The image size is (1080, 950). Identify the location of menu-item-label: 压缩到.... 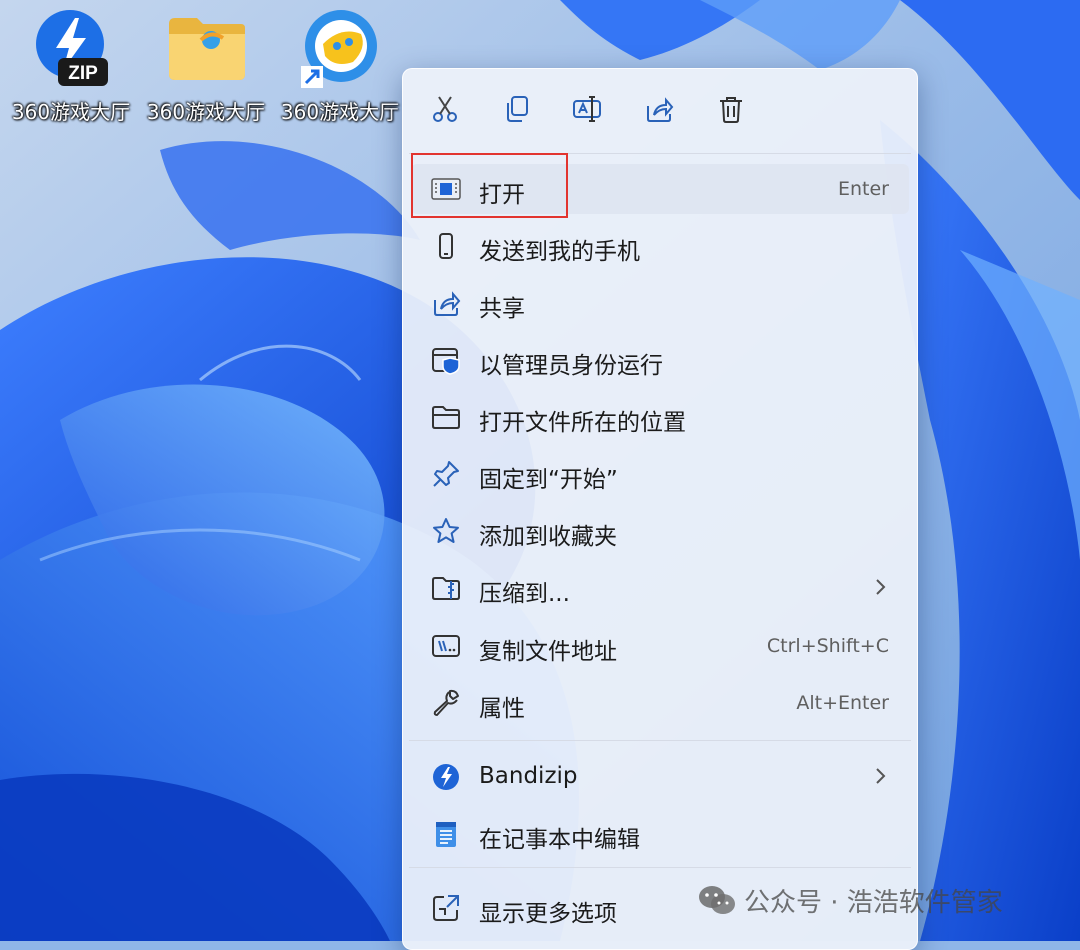
(524, 594).